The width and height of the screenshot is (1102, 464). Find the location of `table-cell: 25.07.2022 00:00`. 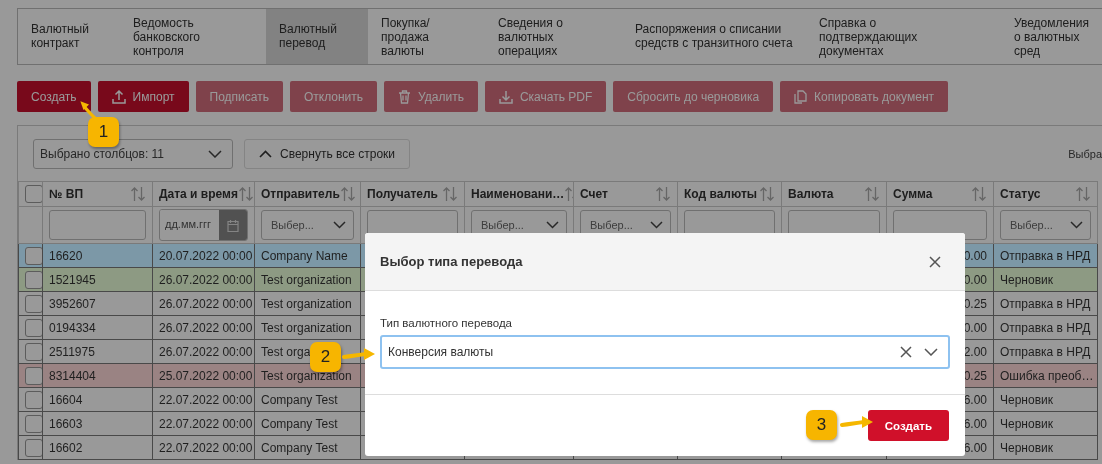

table-cell: 25.07.2022 00:00 is located at coordinates (206, 375).